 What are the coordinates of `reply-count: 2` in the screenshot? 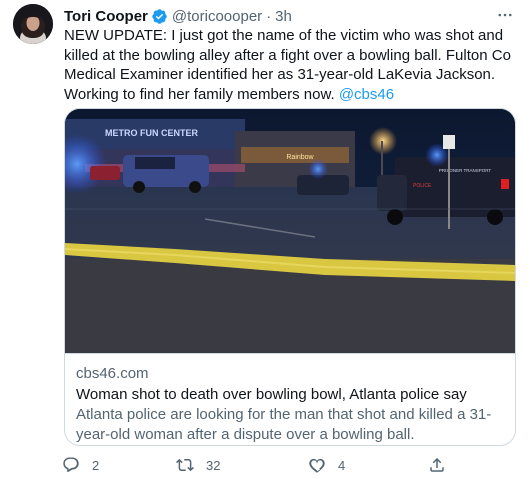 It's located at (96, 465).